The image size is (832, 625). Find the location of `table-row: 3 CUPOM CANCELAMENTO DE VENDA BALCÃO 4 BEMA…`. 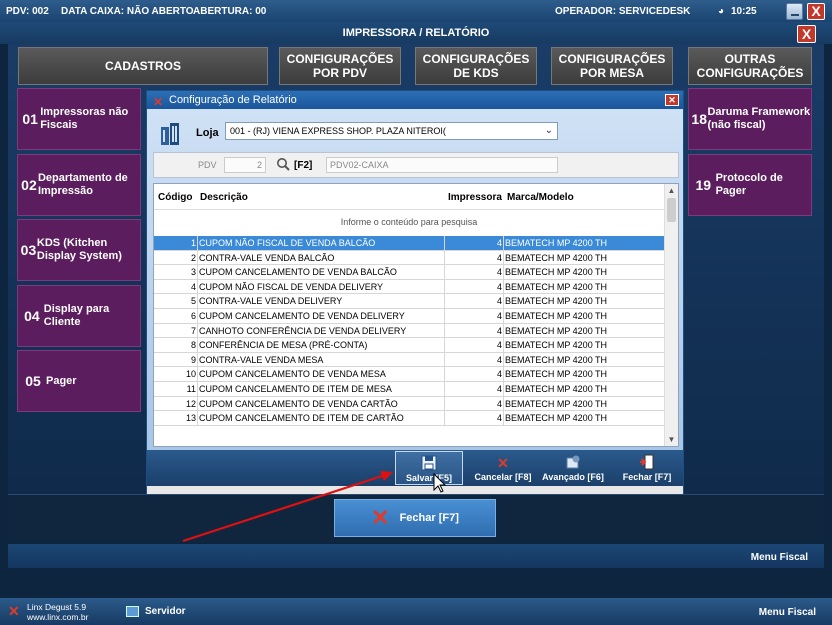

table-row: 3 CUPOM CANCELAMENTO DE VENDA BALCÃO 4 BEMA… is located at coordinates (409, 272).